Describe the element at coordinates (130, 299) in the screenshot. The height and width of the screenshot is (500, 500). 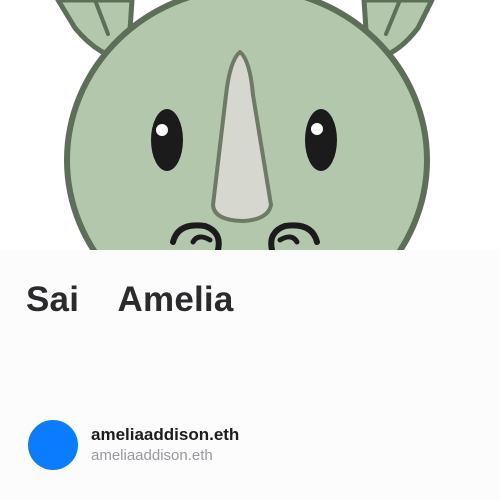
I see `profile-display-name: Sai Amelia` at that location.